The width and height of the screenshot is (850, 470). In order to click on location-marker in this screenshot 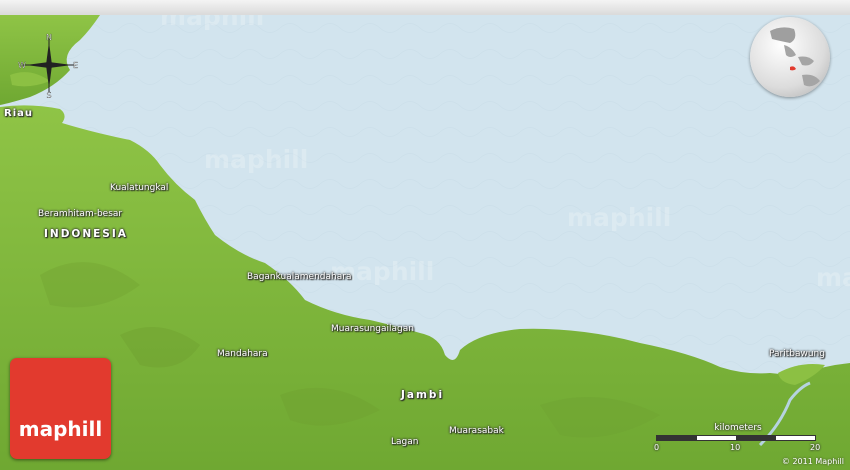, I will do `click(793, 68)`.